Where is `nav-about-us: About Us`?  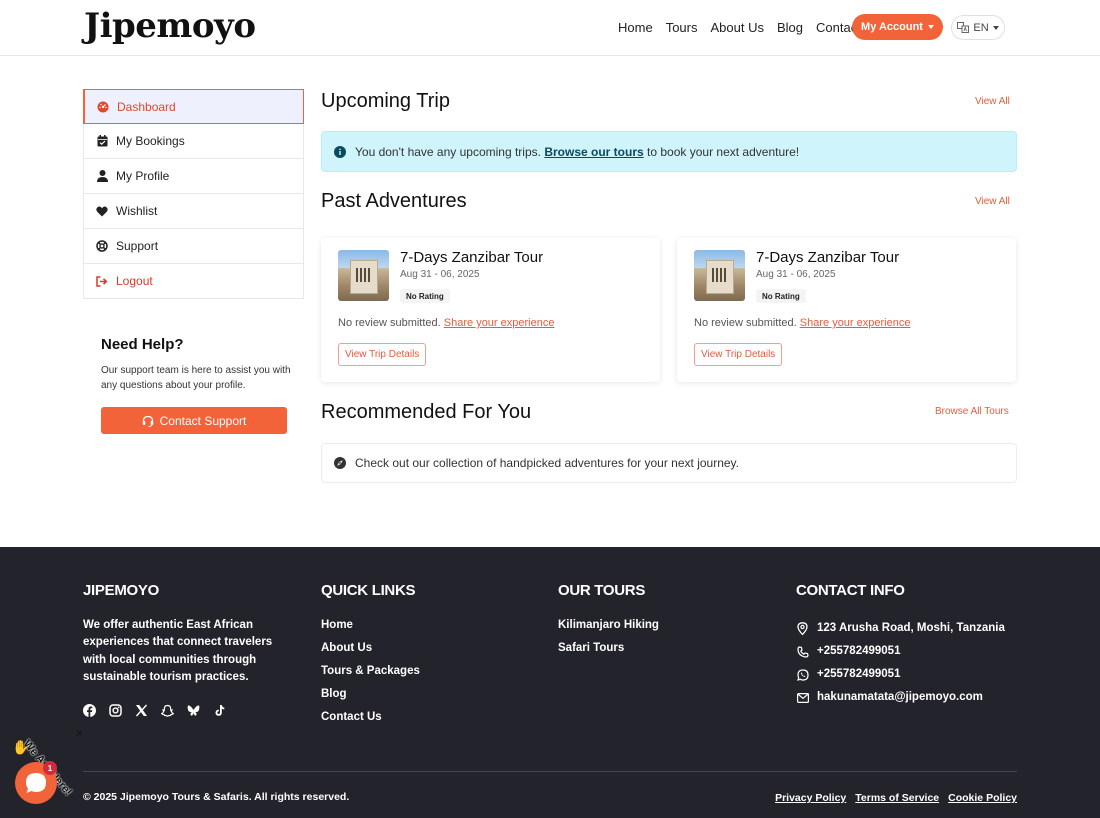 nav-about-us: About Us is located at coordinates (736, 27).